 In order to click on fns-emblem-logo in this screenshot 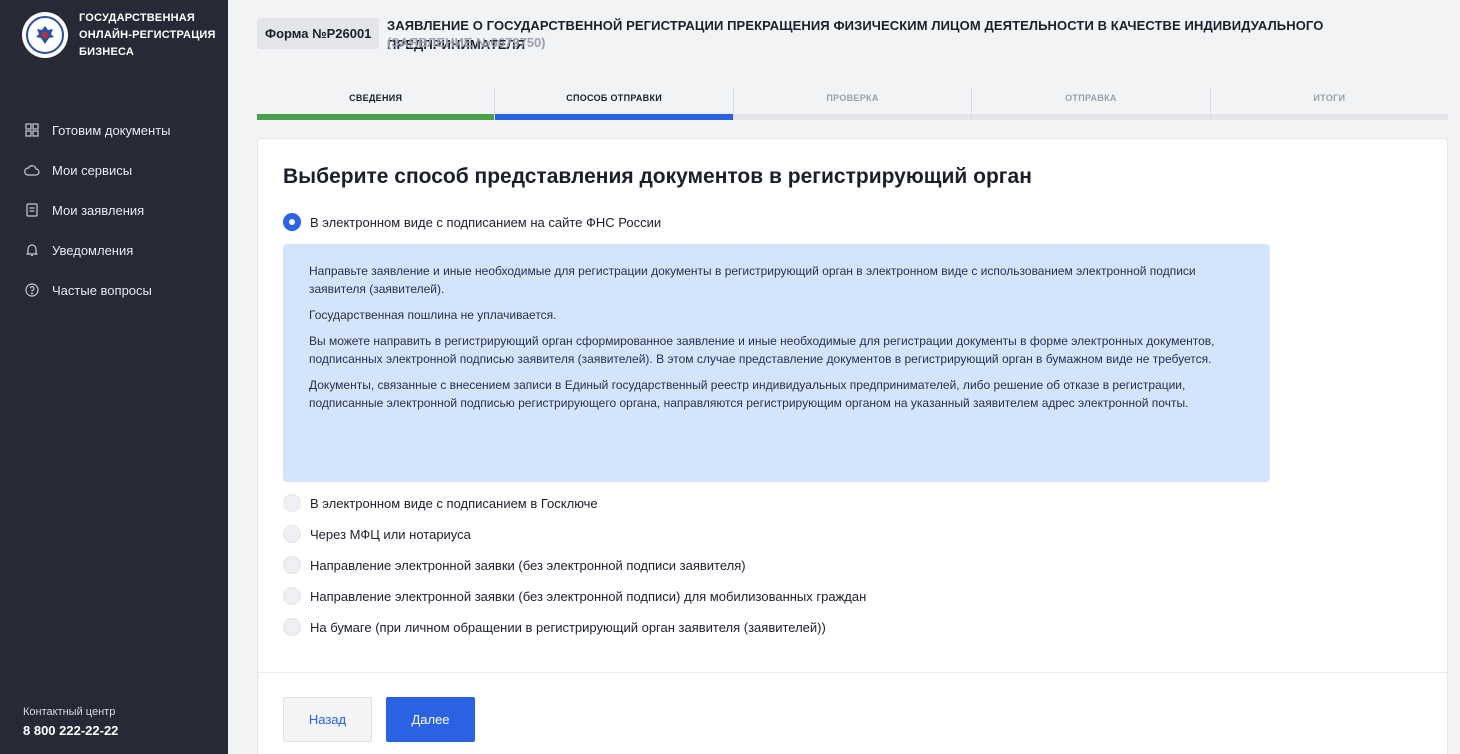, I will do `click(45, 35)`.